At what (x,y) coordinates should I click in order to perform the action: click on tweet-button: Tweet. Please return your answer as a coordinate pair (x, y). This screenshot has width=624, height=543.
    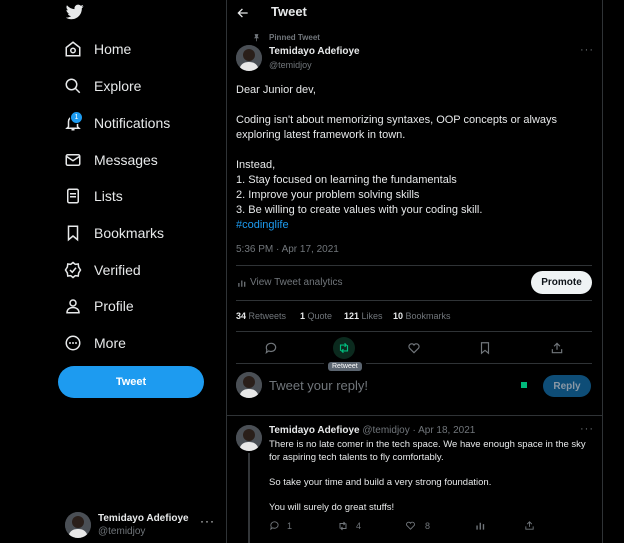
    Looking at the image, I should click on (131, 382).